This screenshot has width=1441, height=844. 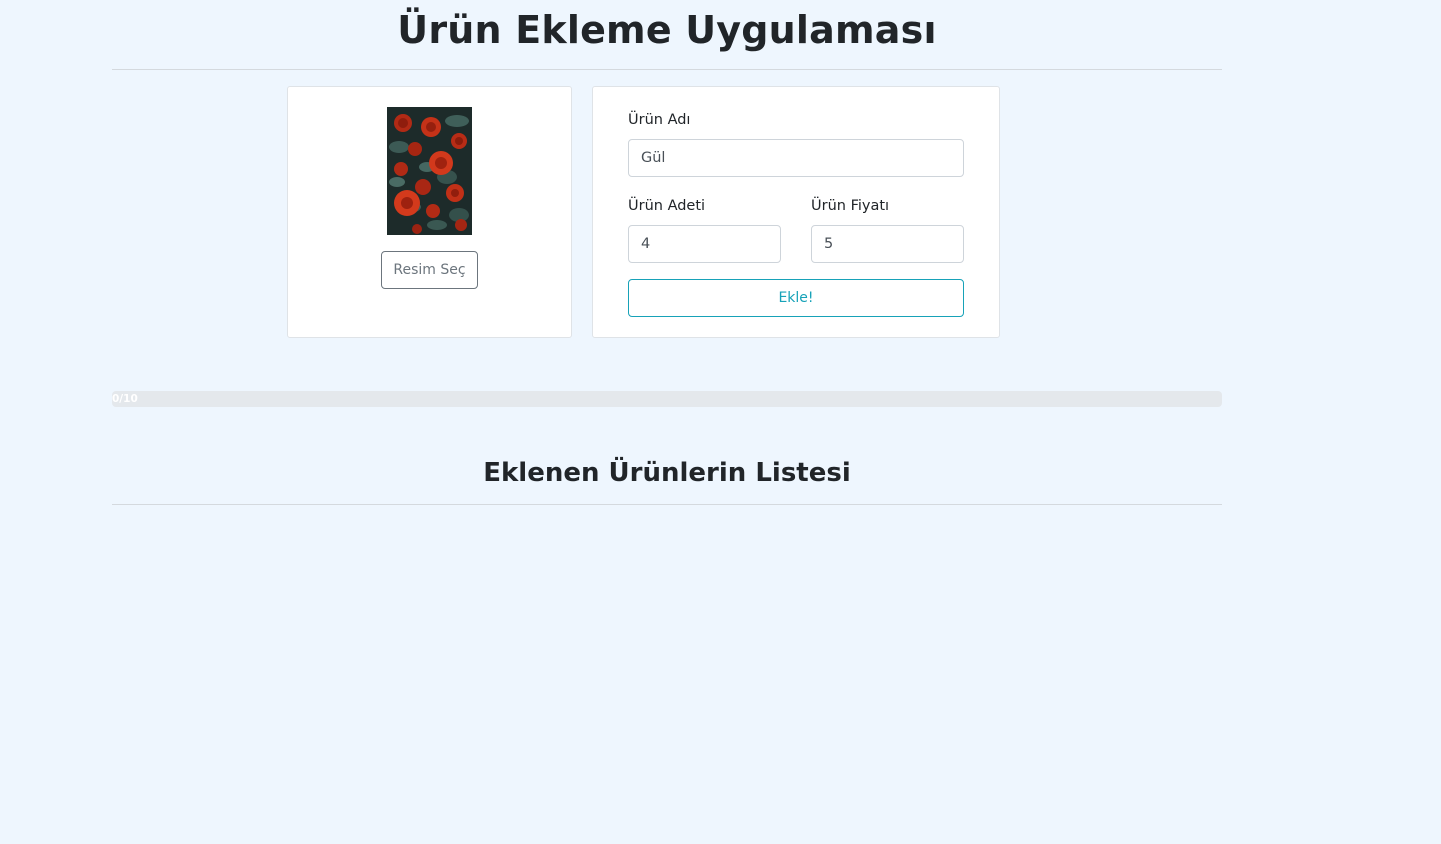 I want to click on product-list-divider, so click(x=667, y=504).